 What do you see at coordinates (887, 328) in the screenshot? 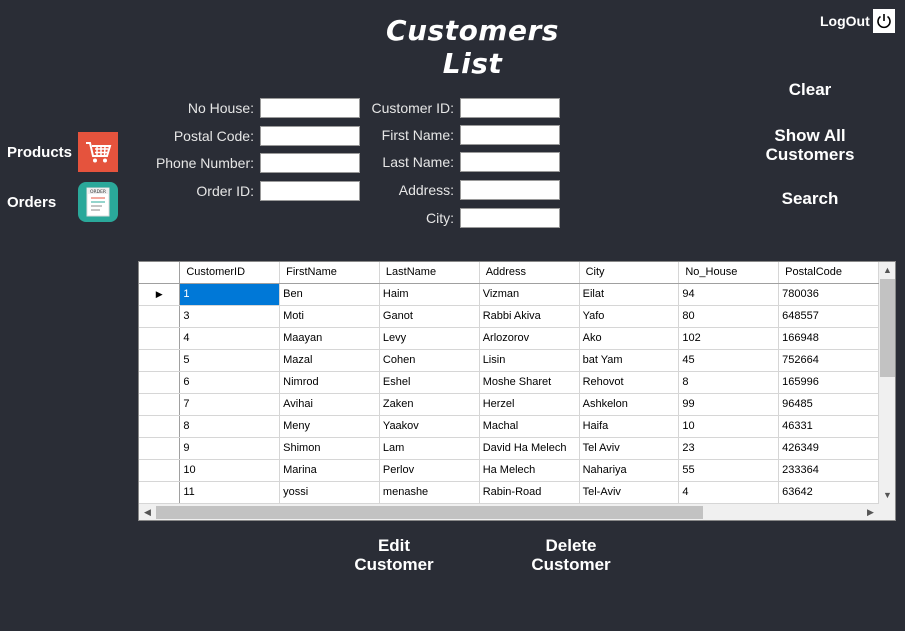
I see `vertical-scroll-thumb` at bounding box center [887, 328].